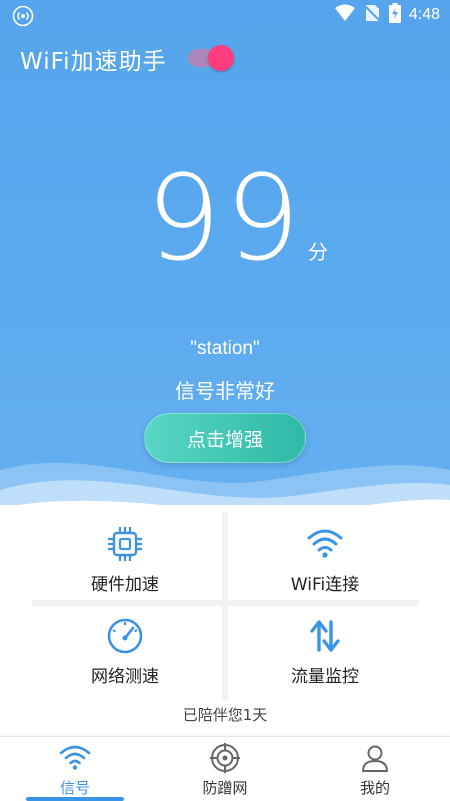 This screenshot has width=450, height=801. I want to click on battery-charging-icon, so click(394, 15).